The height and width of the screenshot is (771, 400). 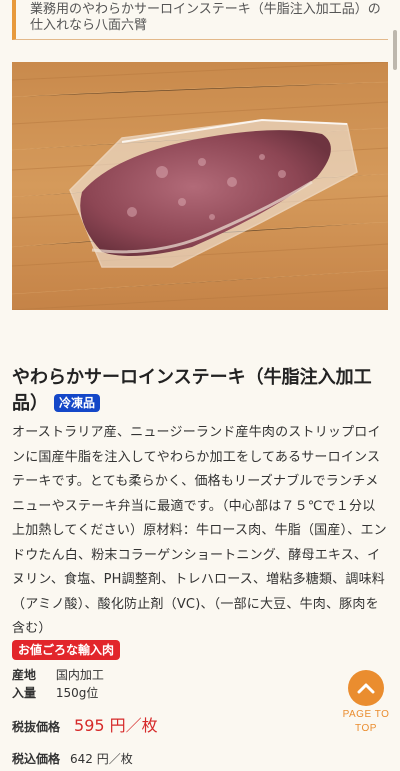 What do you see at coordinates (36, 759) in the screenshot?
I see `tax-price-label: 税込価格` at bounding box center [36, 759].